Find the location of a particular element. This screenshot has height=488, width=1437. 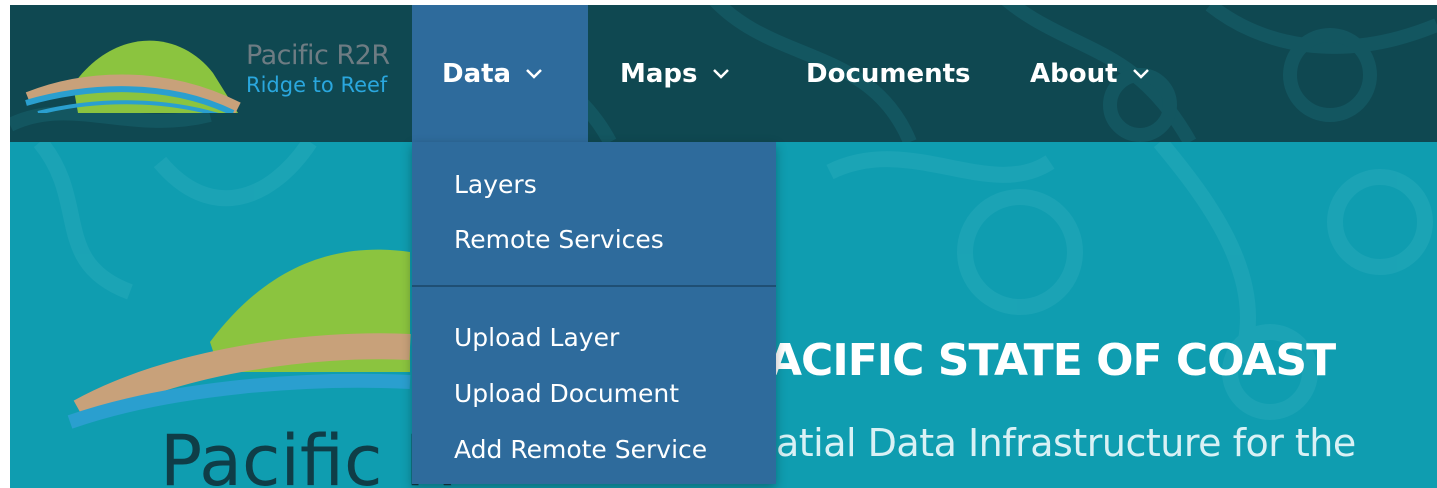

logo-subtitle: Ridge to Reef is located at coordinates (317, 85).